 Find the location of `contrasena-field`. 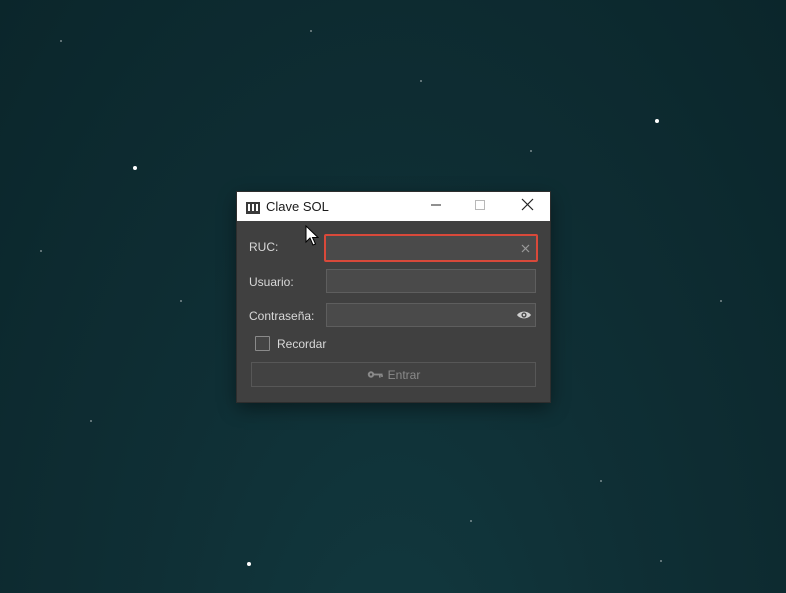

contrasena-field is located at coordinates (431, 315).